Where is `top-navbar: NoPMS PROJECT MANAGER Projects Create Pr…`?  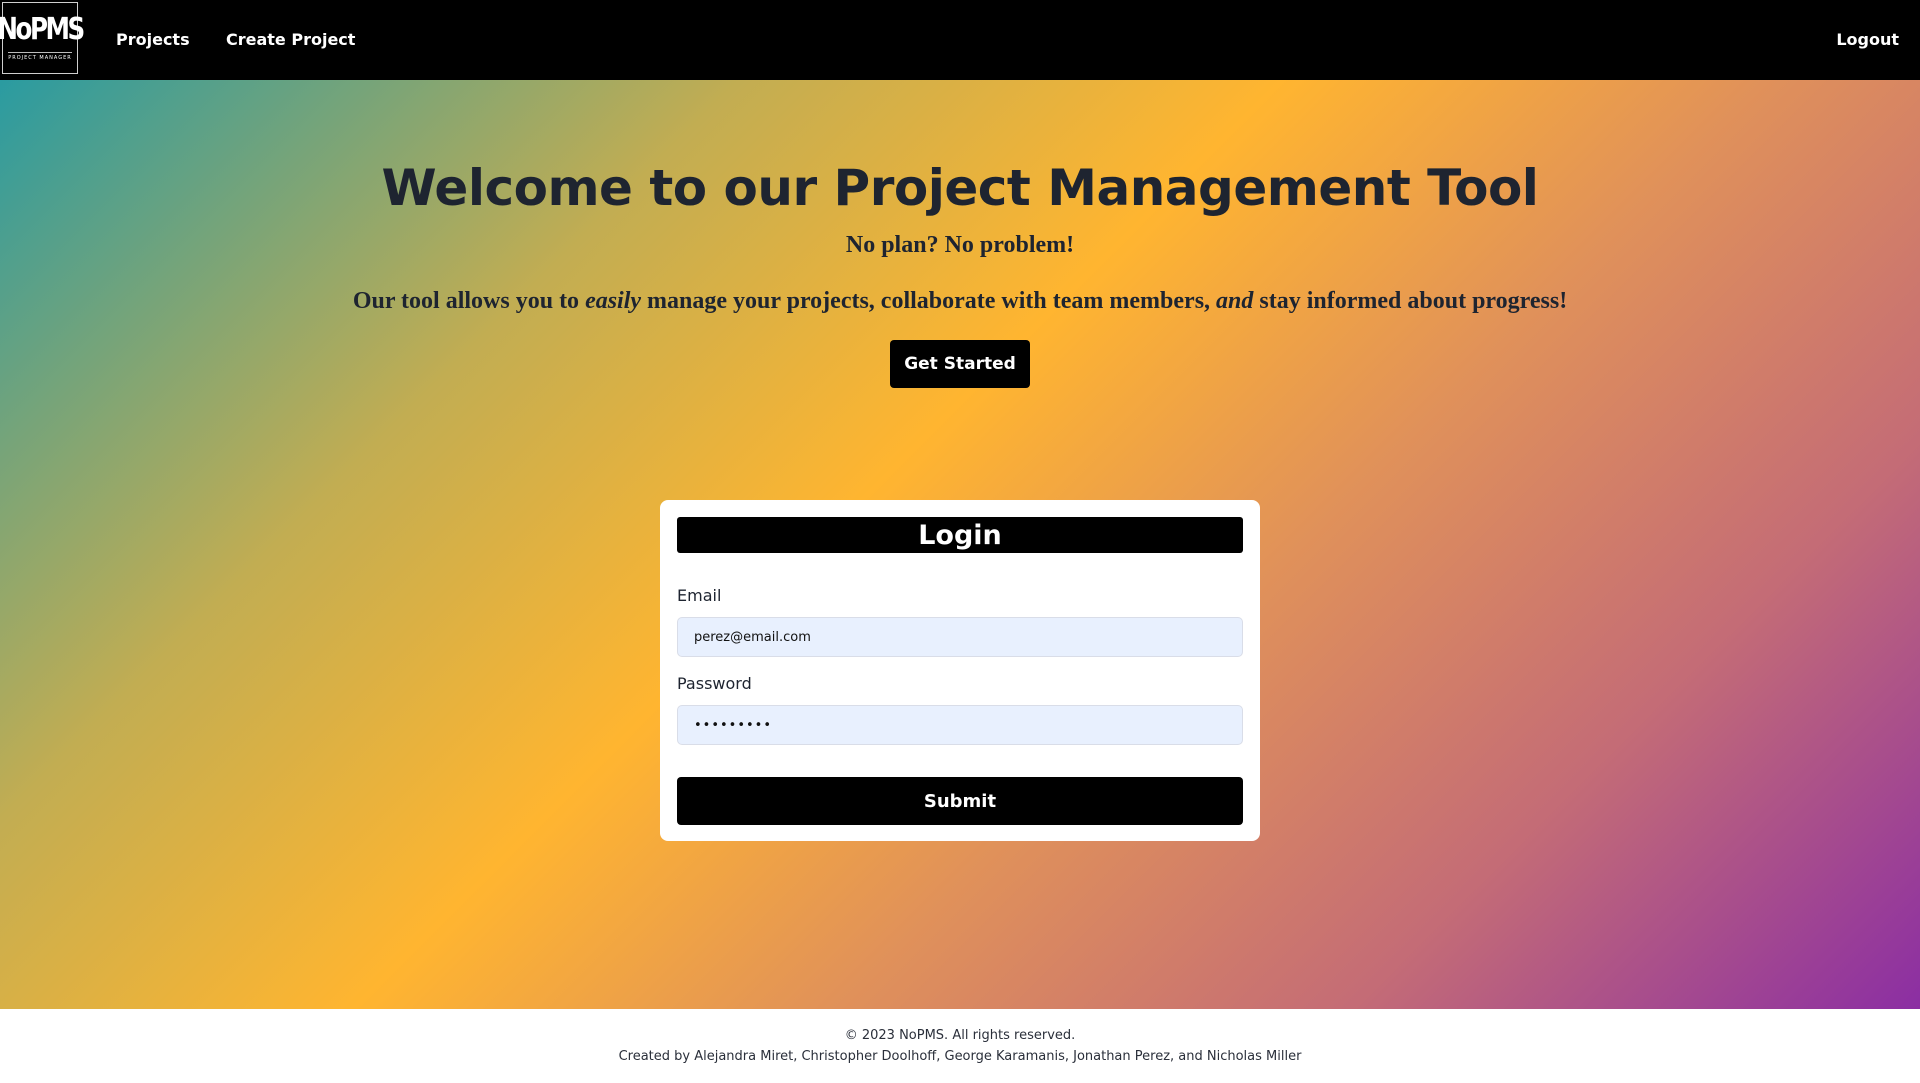
top-navbar: NoPMS PROJECT MANAGER Projects Create Pr… is located at coordinates (960, 40).